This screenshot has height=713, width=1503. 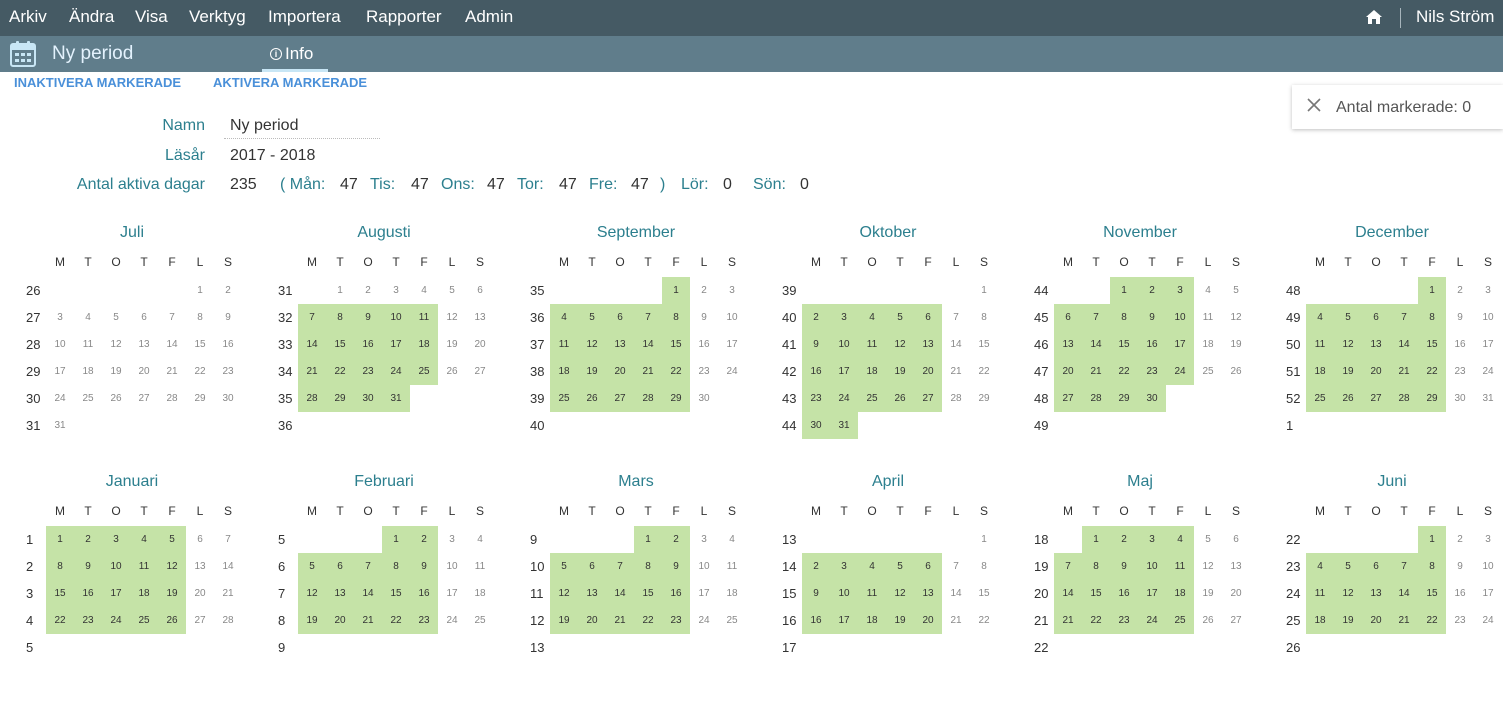 I want to click on menu-rapporter: Rapporter, so click(x=404, y=17).